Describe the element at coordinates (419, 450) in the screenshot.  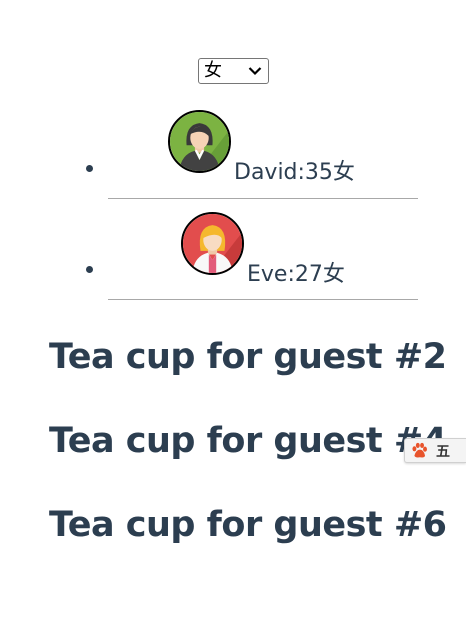
I see `baidu-paw-icon` at that location.